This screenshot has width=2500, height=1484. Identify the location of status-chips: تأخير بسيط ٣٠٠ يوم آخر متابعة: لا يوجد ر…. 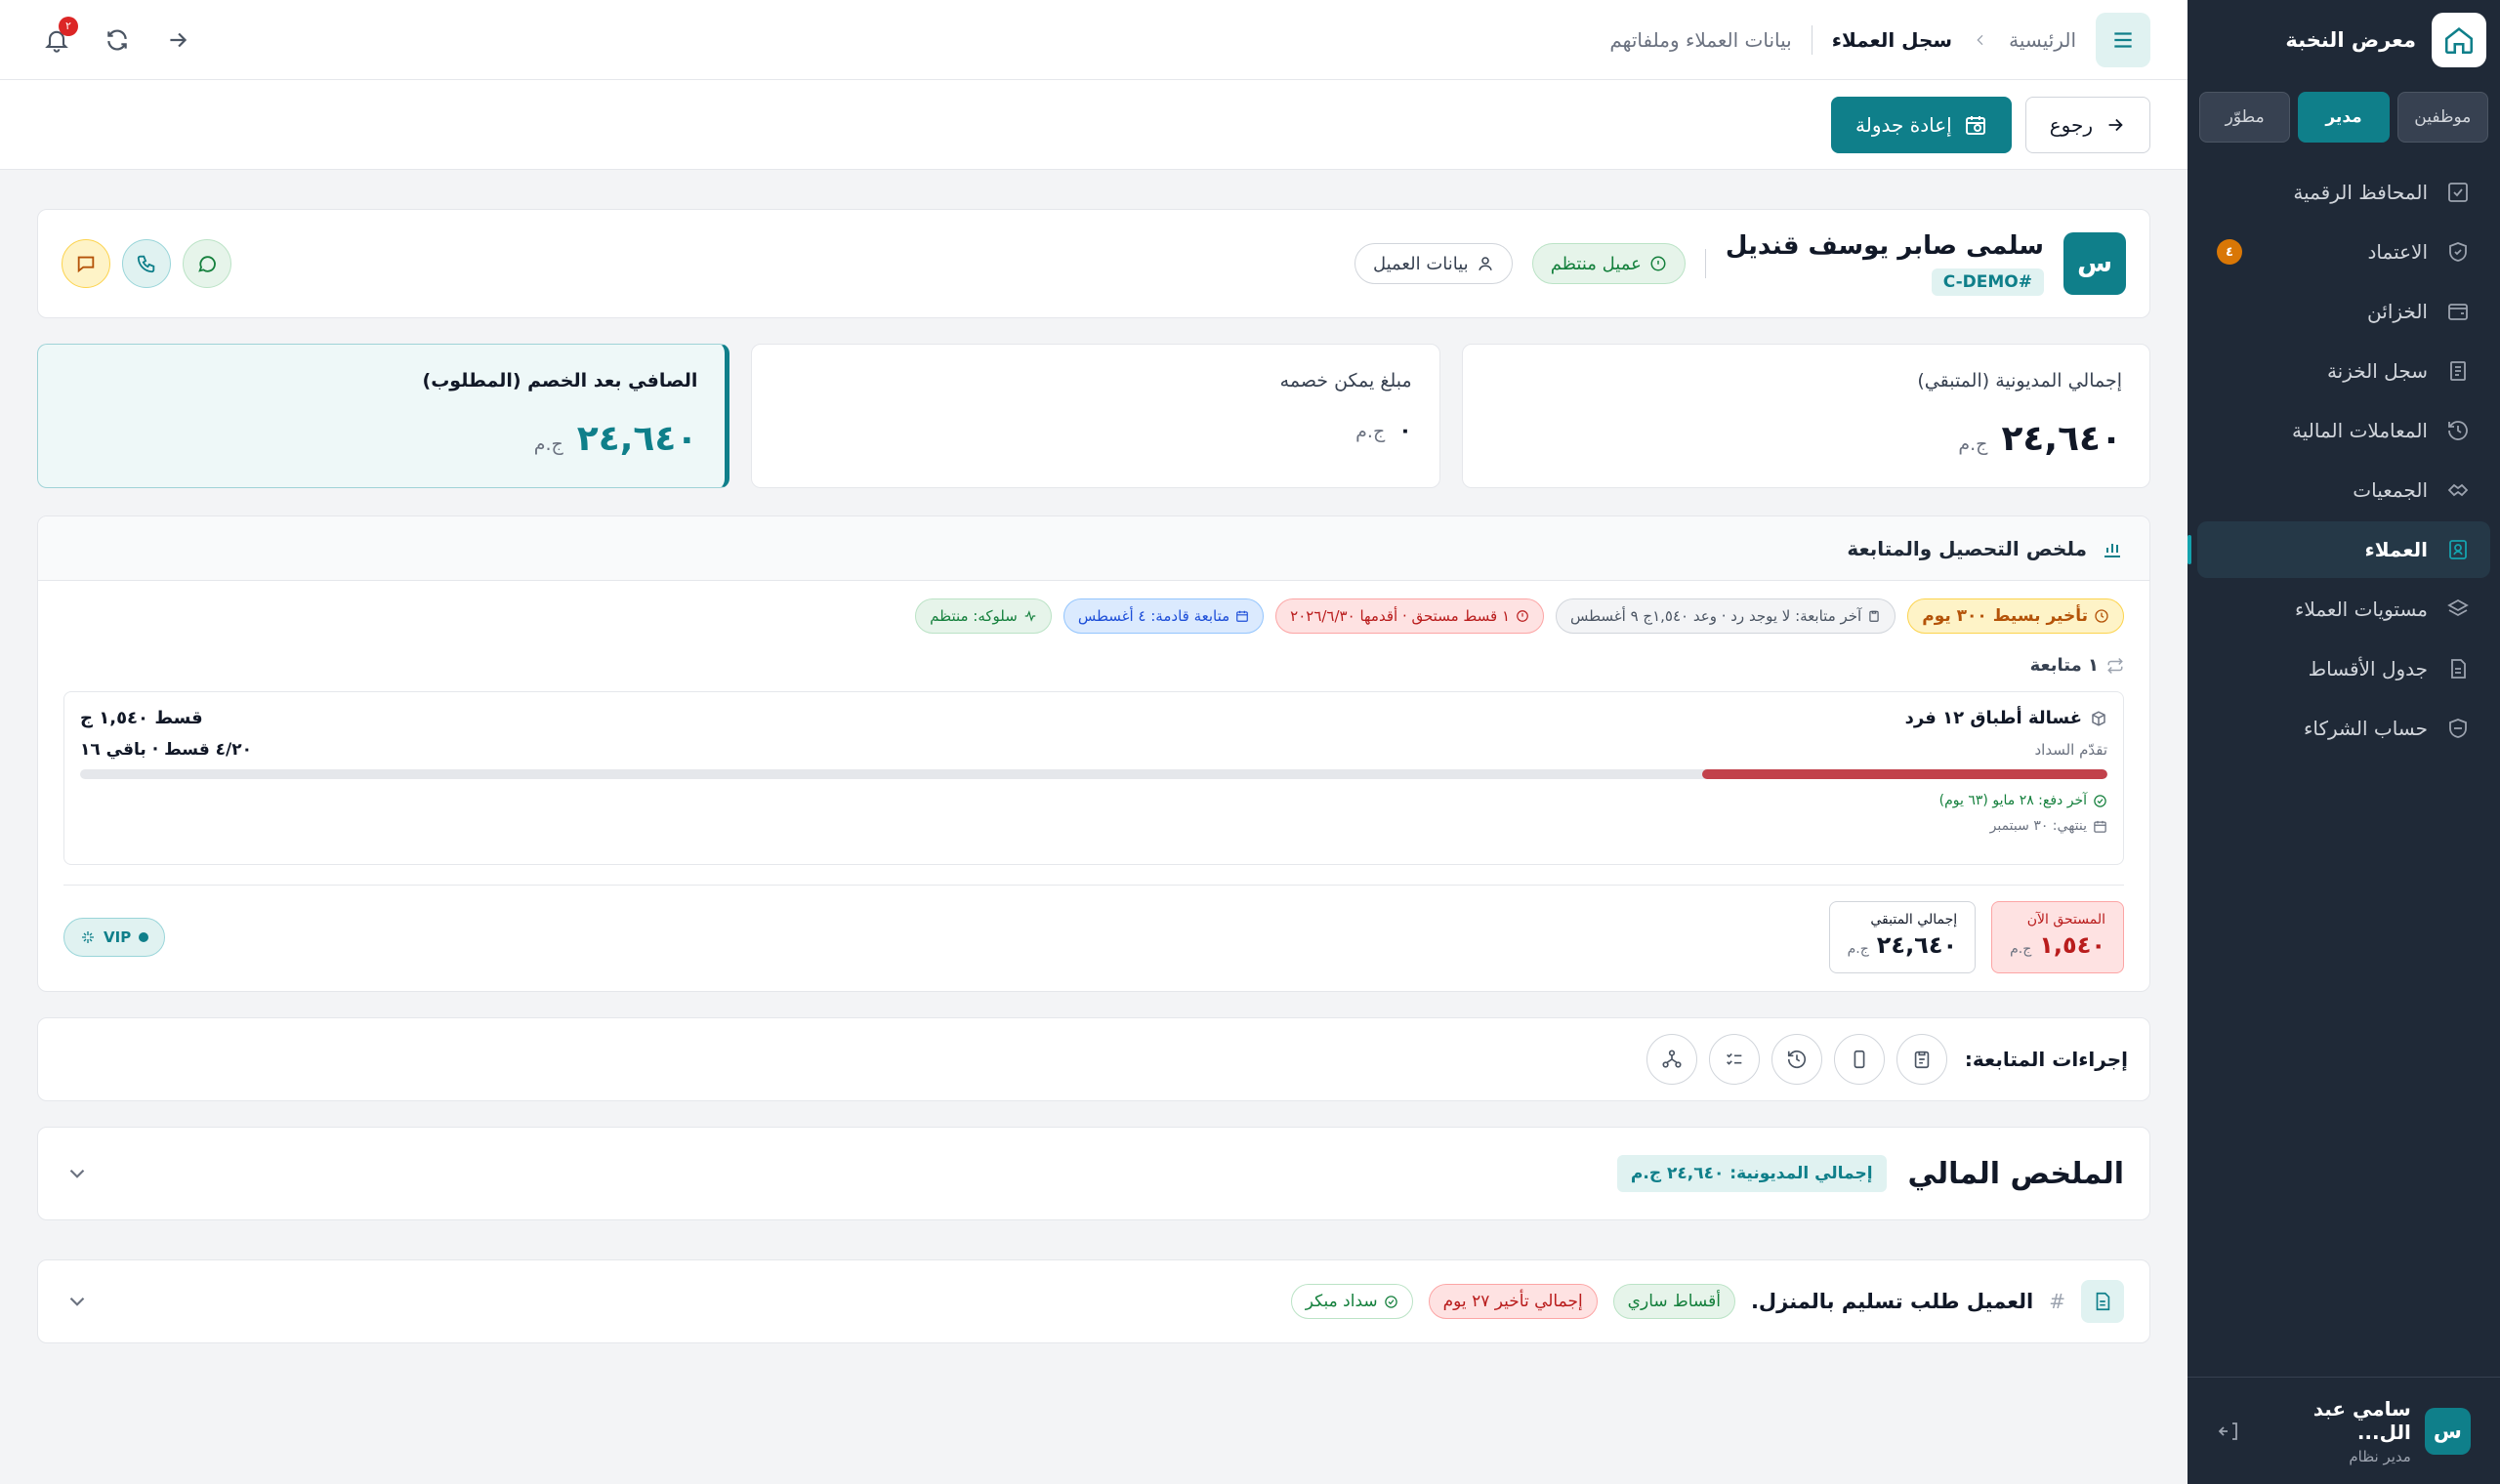
(1093, 607).